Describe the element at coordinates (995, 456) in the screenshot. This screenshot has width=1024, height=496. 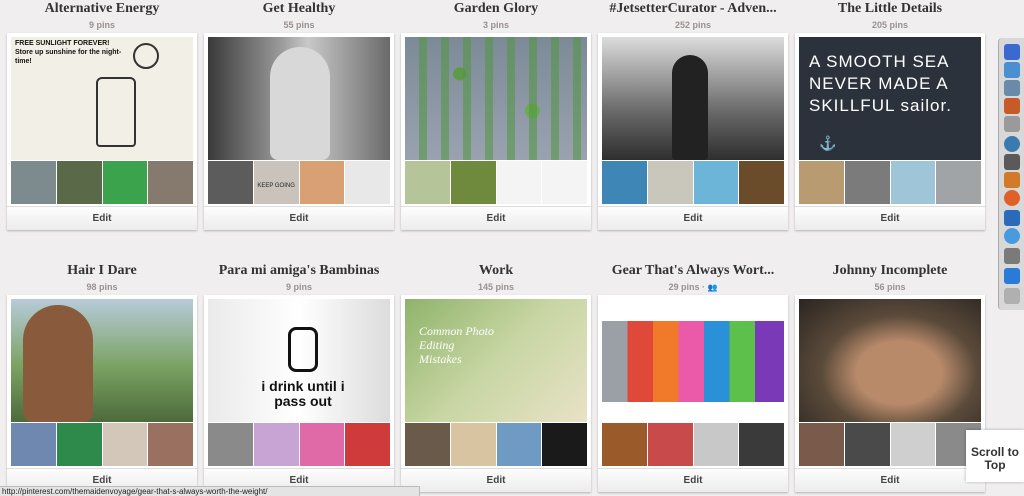
I see `scroll-to-top-button: Scroll to Top` at that location.